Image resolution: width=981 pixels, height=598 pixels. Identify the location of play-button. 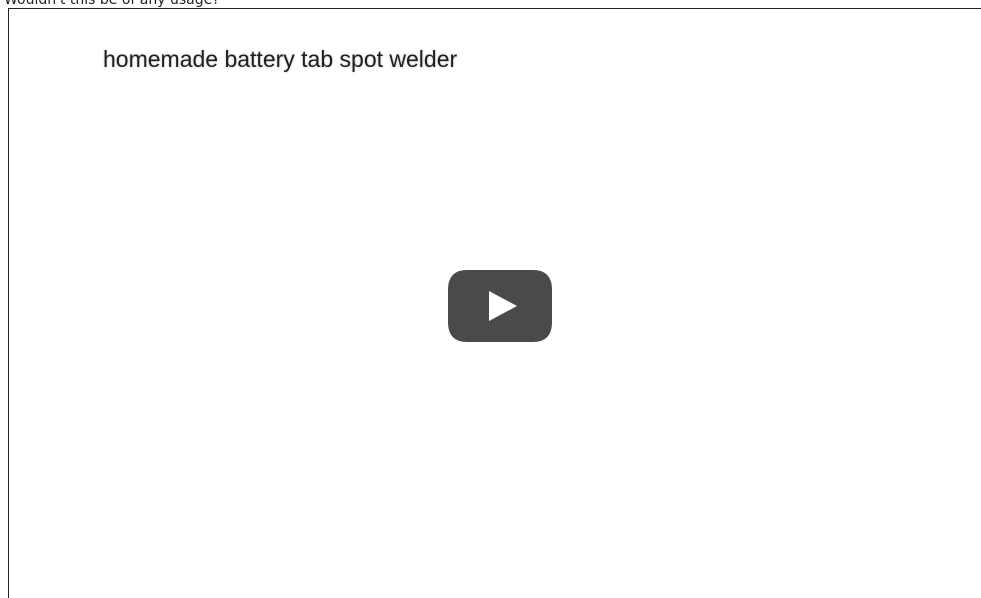
(500, 306).